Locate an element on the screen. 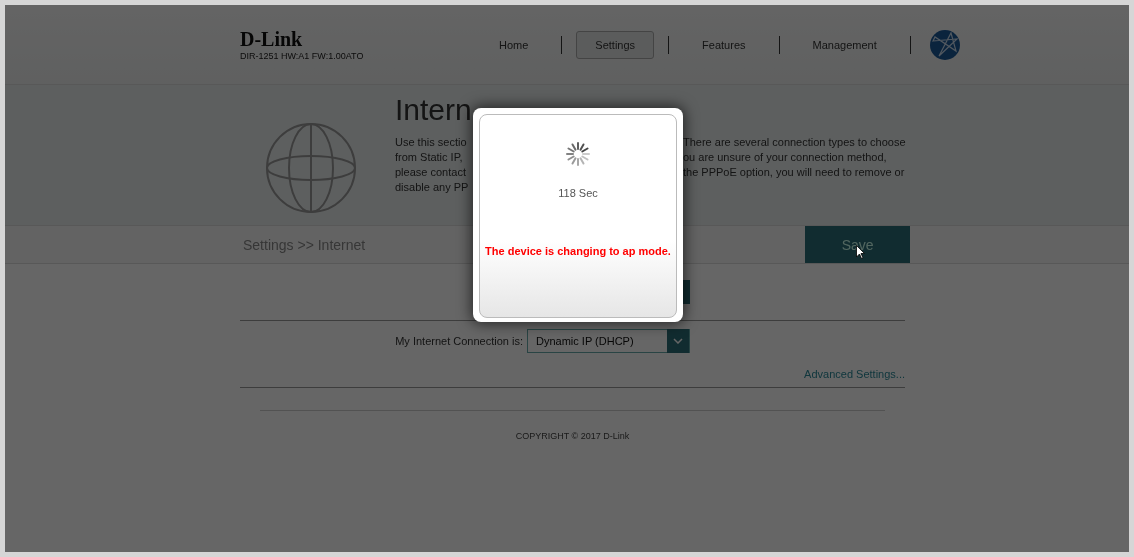 The image size is (1134, 557). nav-tab: Home is located at coordinates (514, 44).